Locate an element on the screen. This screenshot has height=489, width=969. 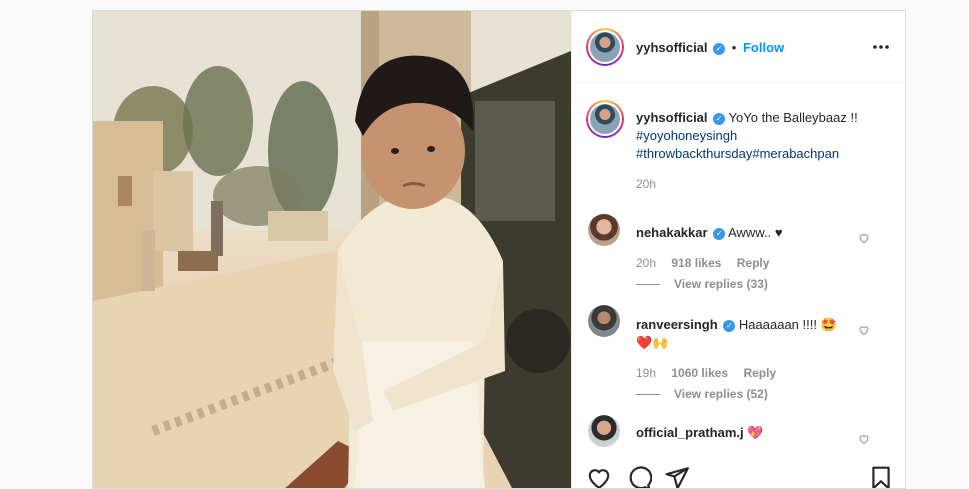
comment-line: ranveersingh ✓ Haaaaaan !!!! 🤩 ❤️🙌 is located at coordinates (736, 334).